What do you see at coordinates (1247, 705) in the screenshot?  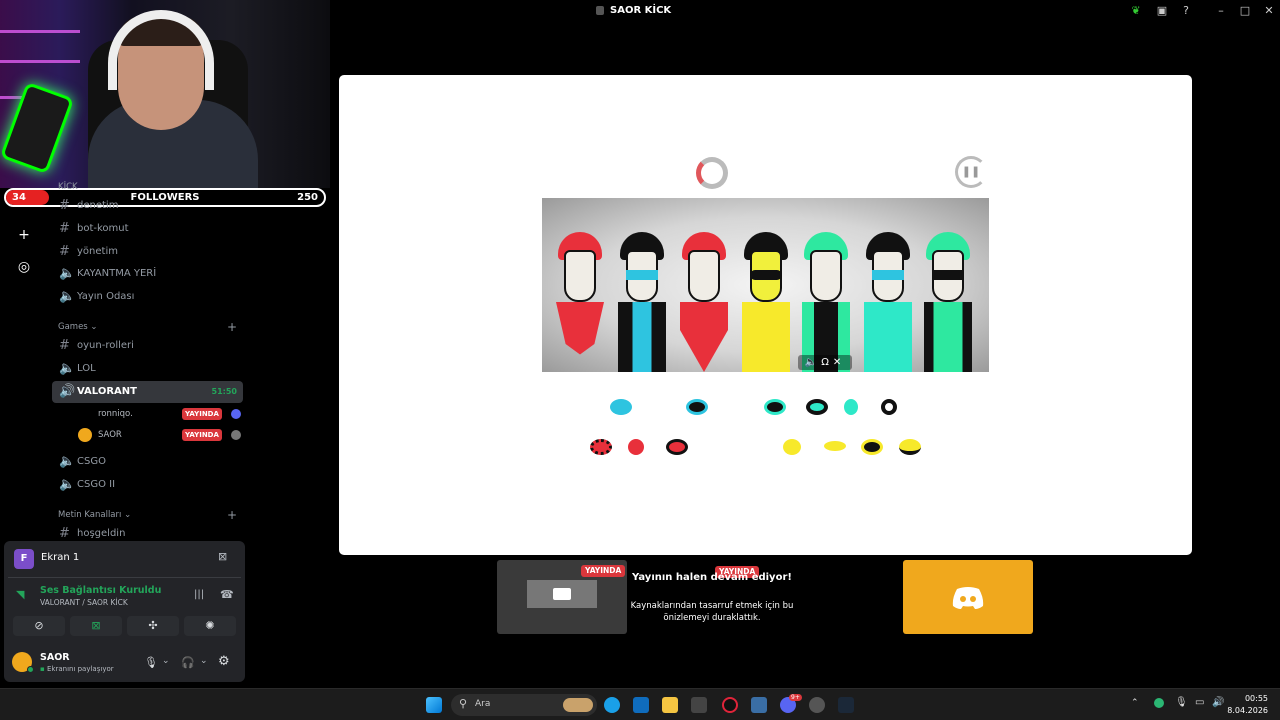 I see `system-clock: 00:55 8.04.2026` at bounding box center [1247, 705].